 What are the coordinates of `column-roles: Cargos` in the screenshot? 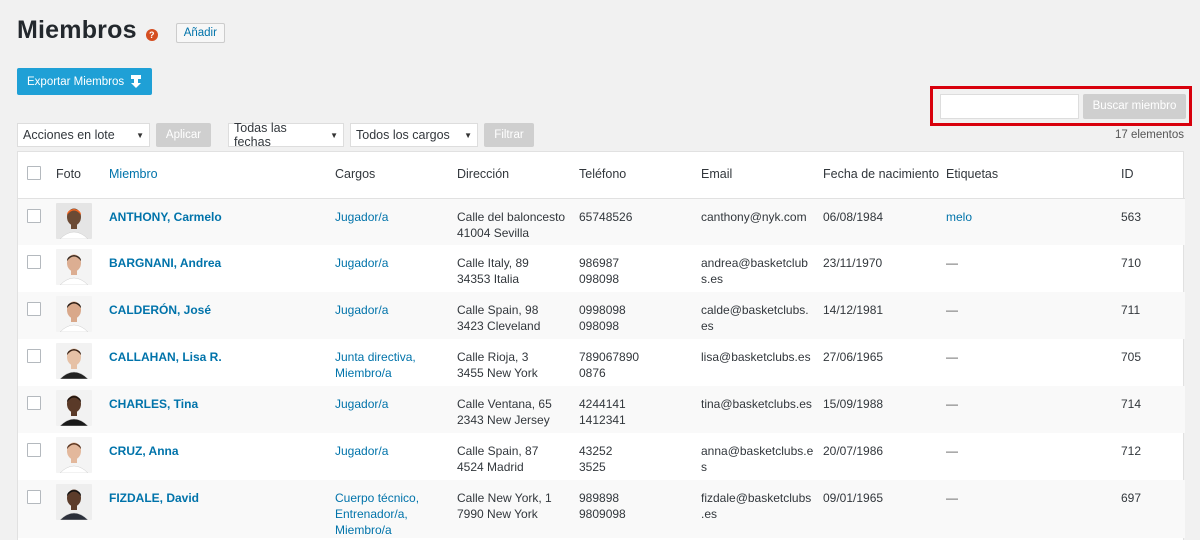 It's located at (396, 175).